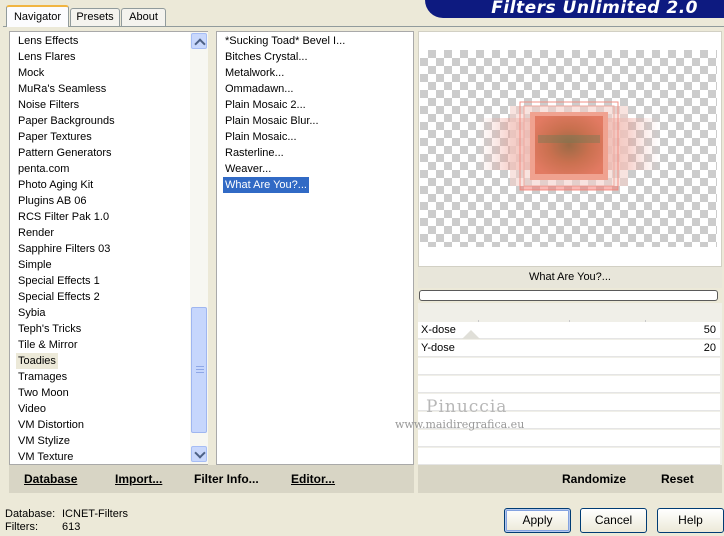  I want to click on progress-bar, so click(568, 295).